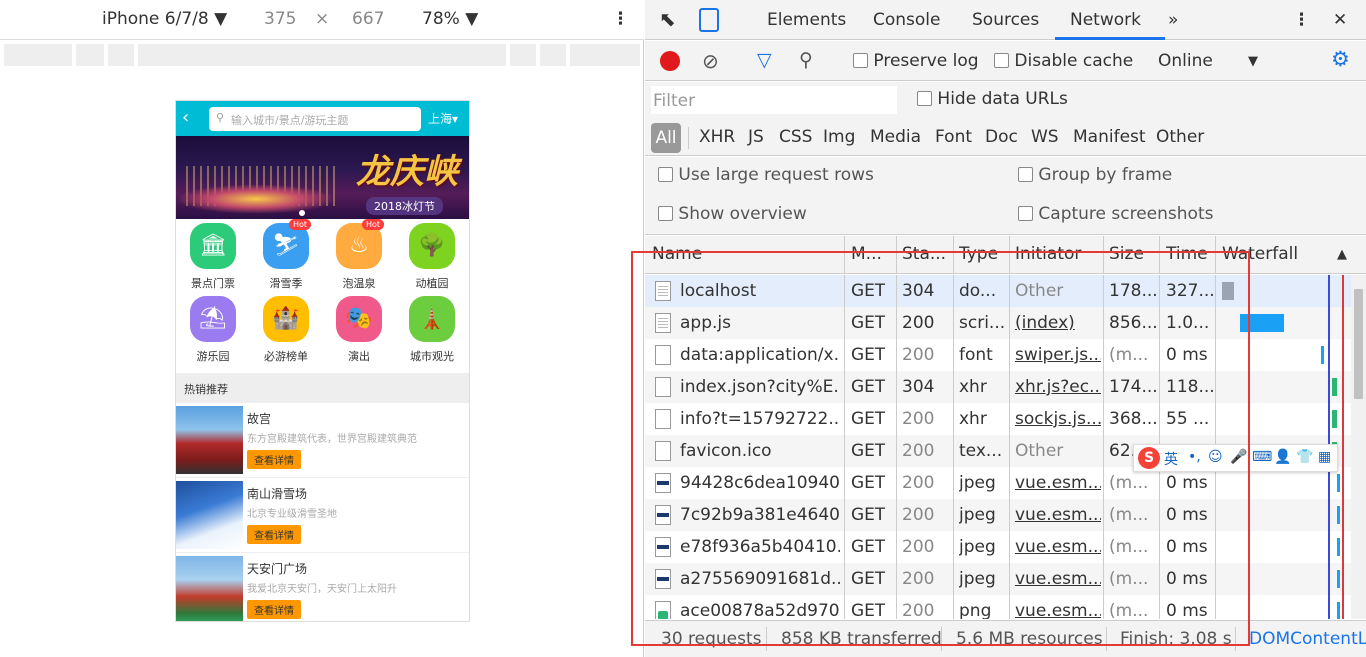  Describe the element at coordinates (1282, 457) in the screenshot. I see `user-icon: 👤` at that location.